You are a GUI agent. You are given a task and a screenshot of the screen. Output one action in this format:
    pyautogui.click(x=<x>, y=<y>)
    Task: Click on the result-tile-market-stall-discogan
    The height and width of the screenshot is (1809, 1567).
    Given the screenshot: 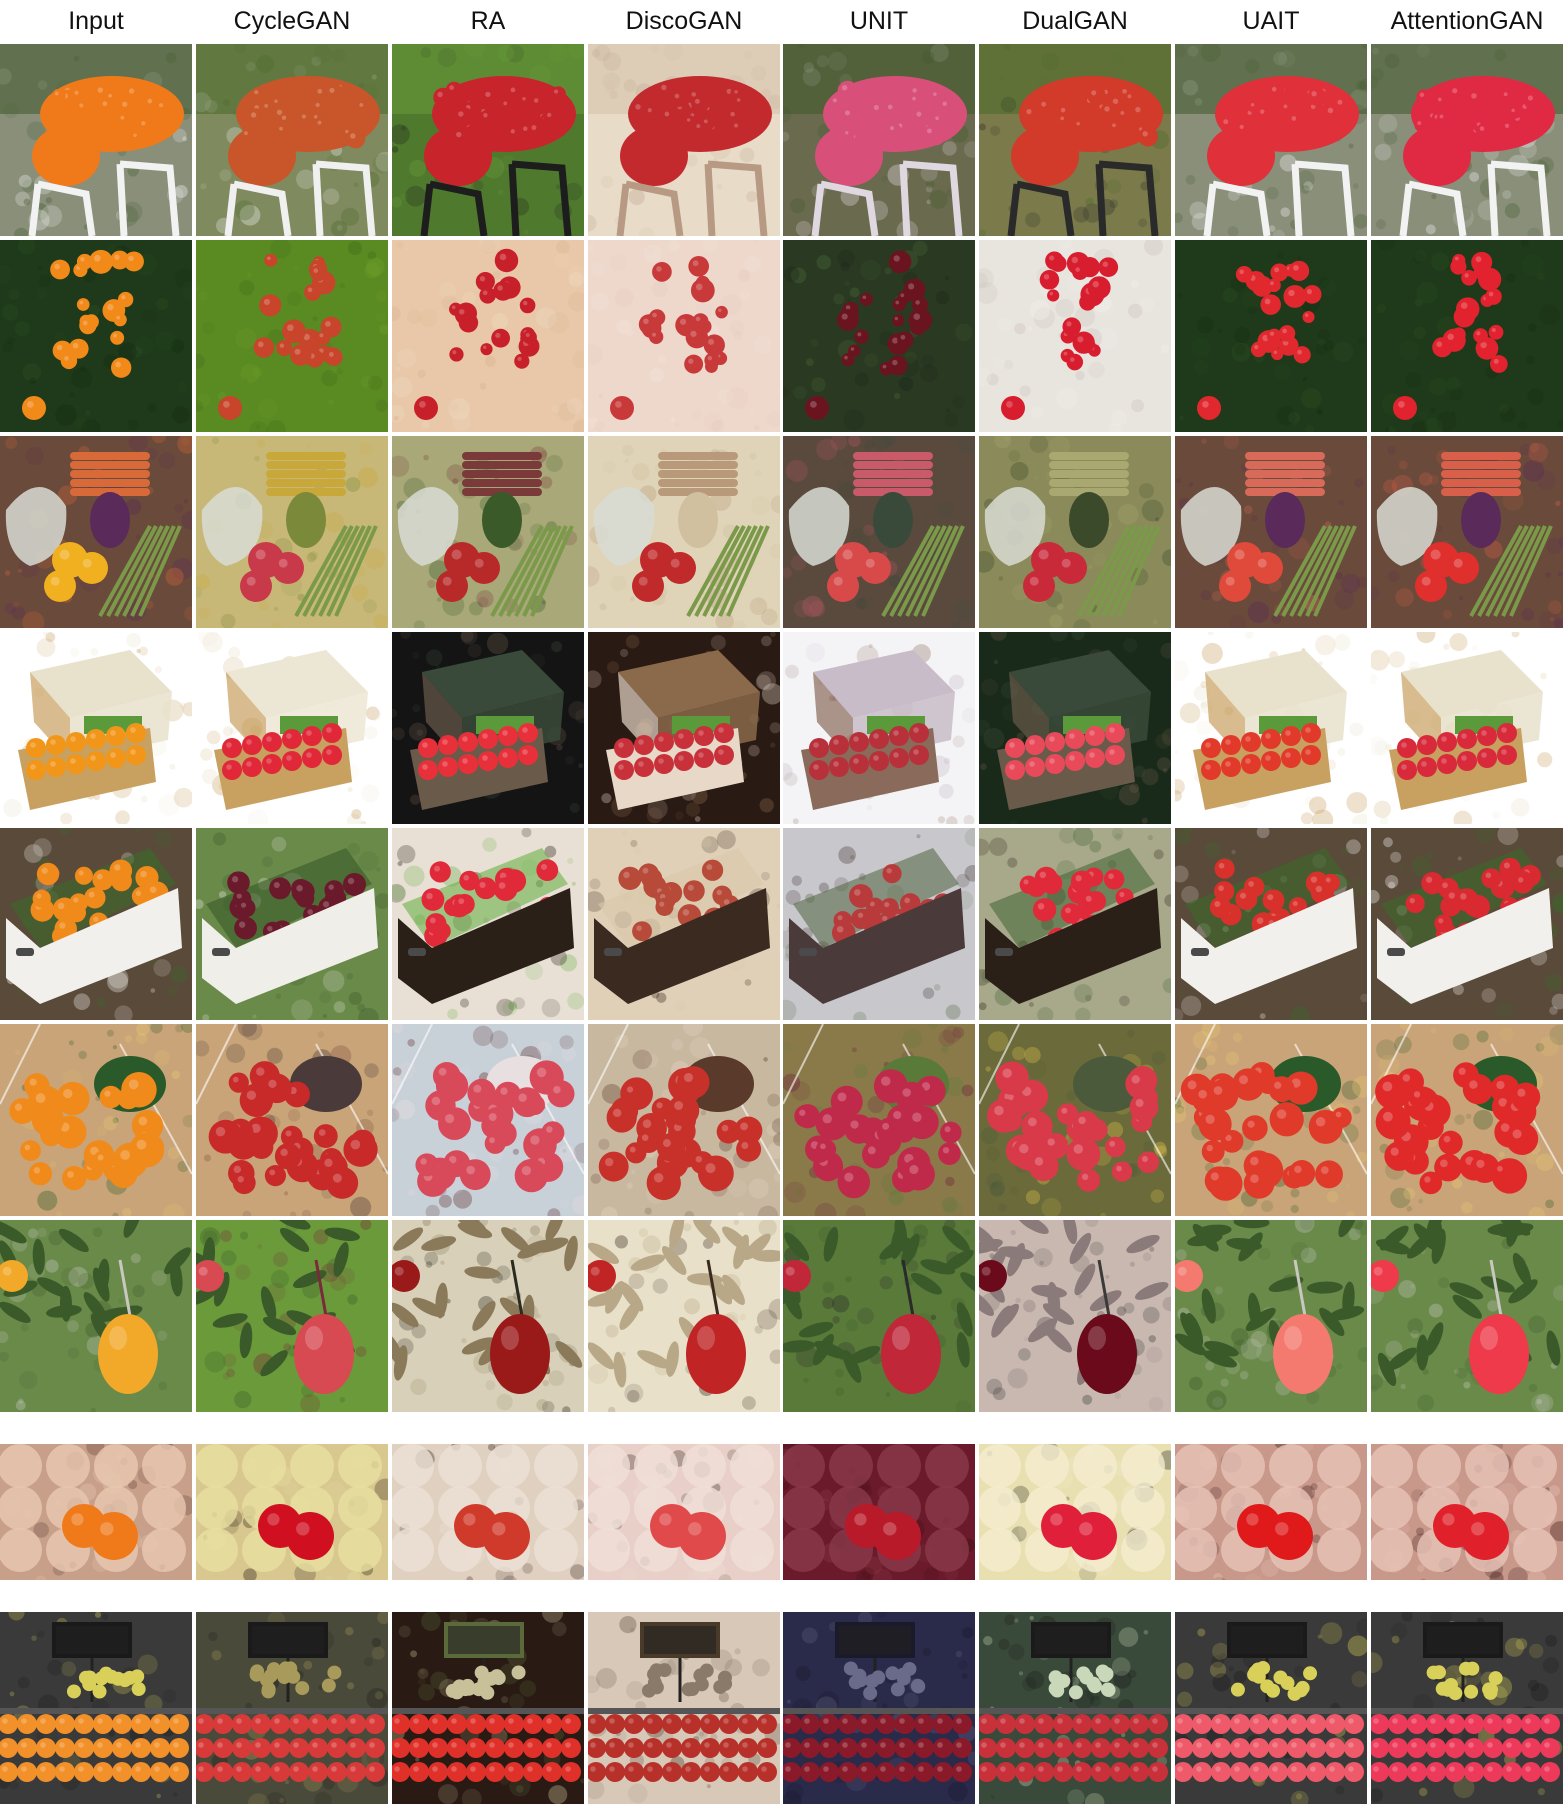 What is the action you would take?
    pyautogui.click(x=684, y=1708)
    